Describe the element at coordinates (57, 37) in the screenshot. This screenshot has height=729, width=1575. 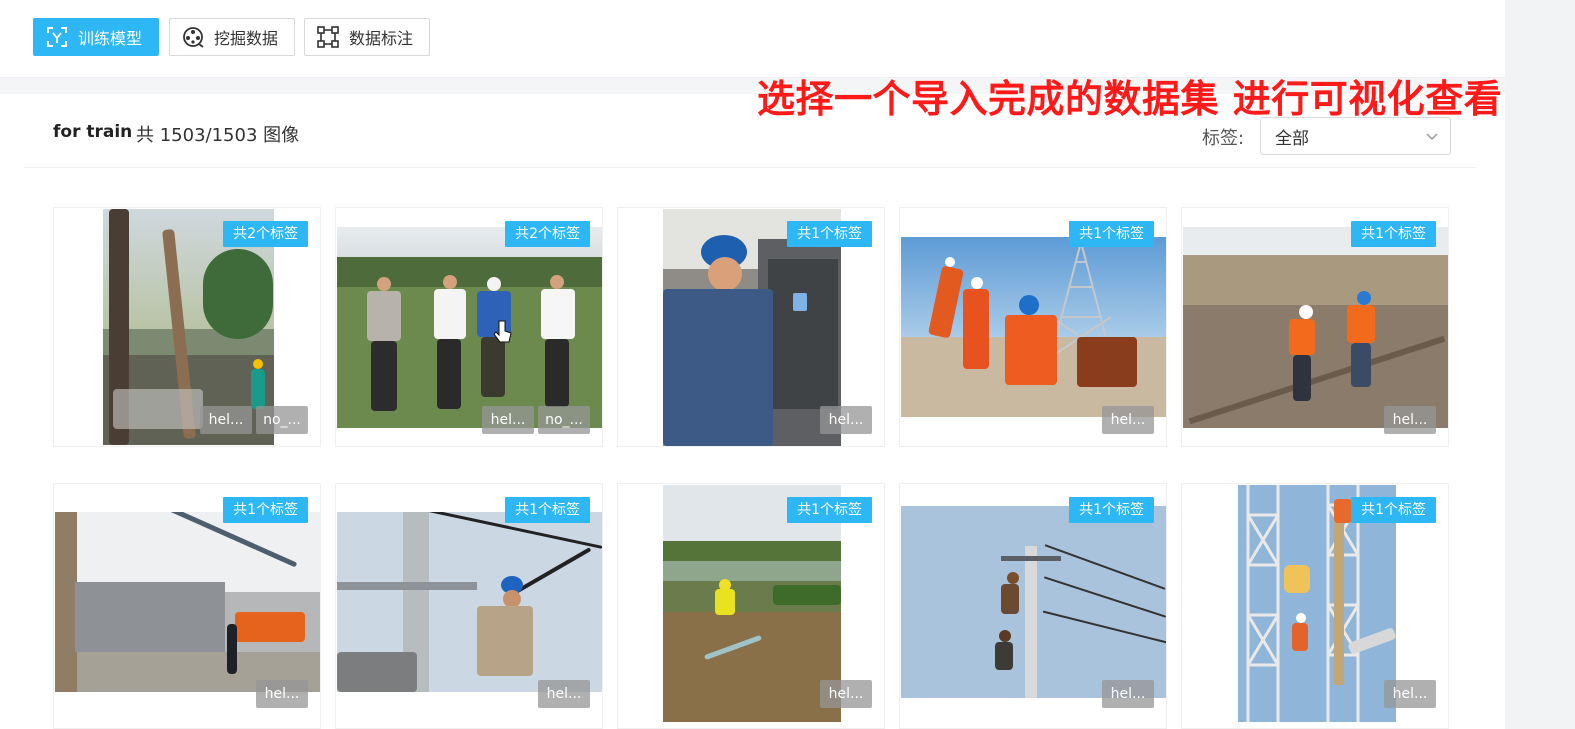
I see `train-model-icon` at that location.